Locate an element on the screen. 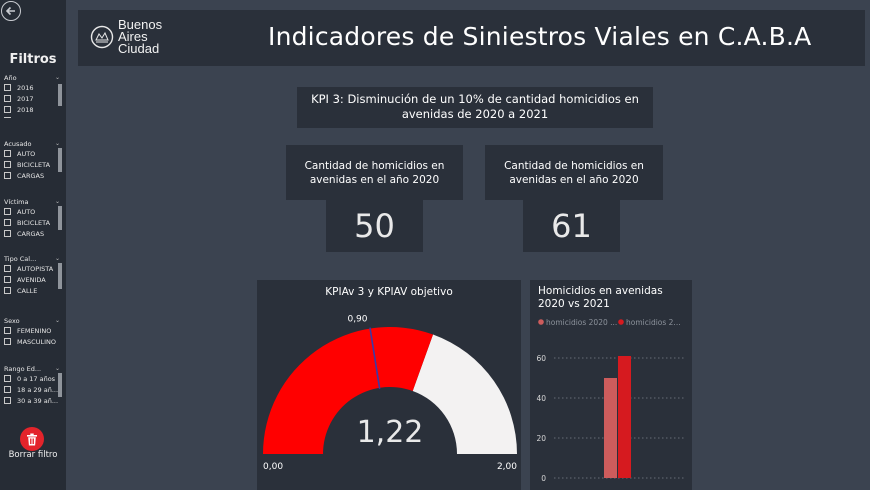  filter-option: CALLE is located at coordinates (33, 290).